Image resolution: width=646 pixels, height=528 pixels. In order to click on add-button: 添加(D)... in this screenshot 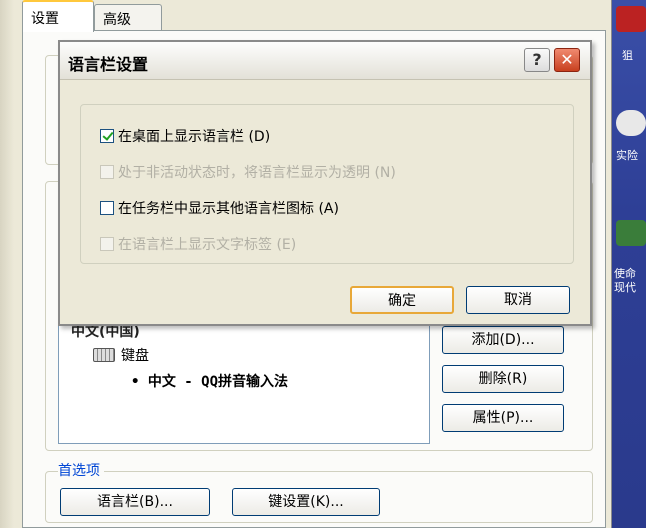, I will do `click(503, 340)`.